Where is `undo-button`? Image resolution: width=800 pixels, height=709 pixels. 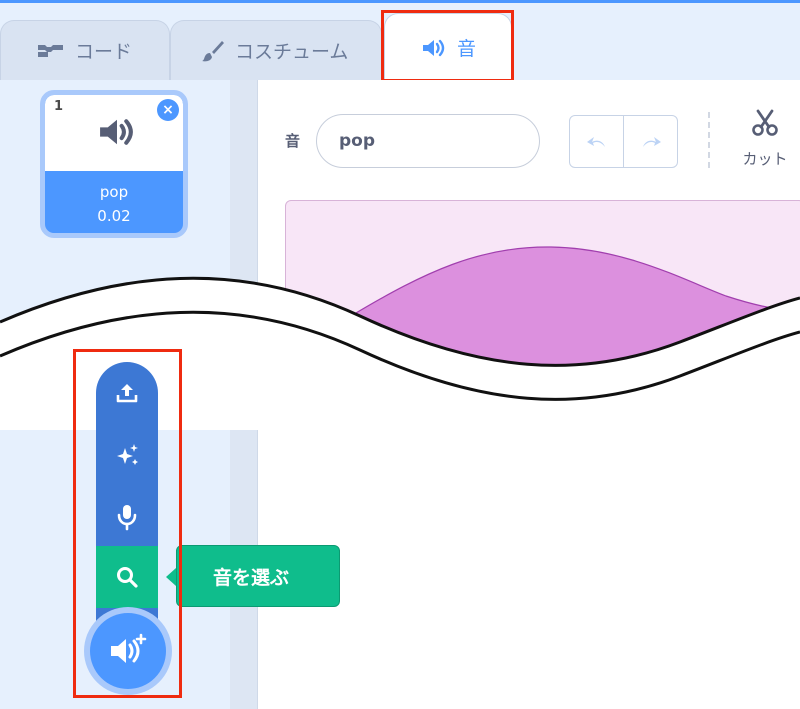
undo-button is located at coordinates (596, 141).